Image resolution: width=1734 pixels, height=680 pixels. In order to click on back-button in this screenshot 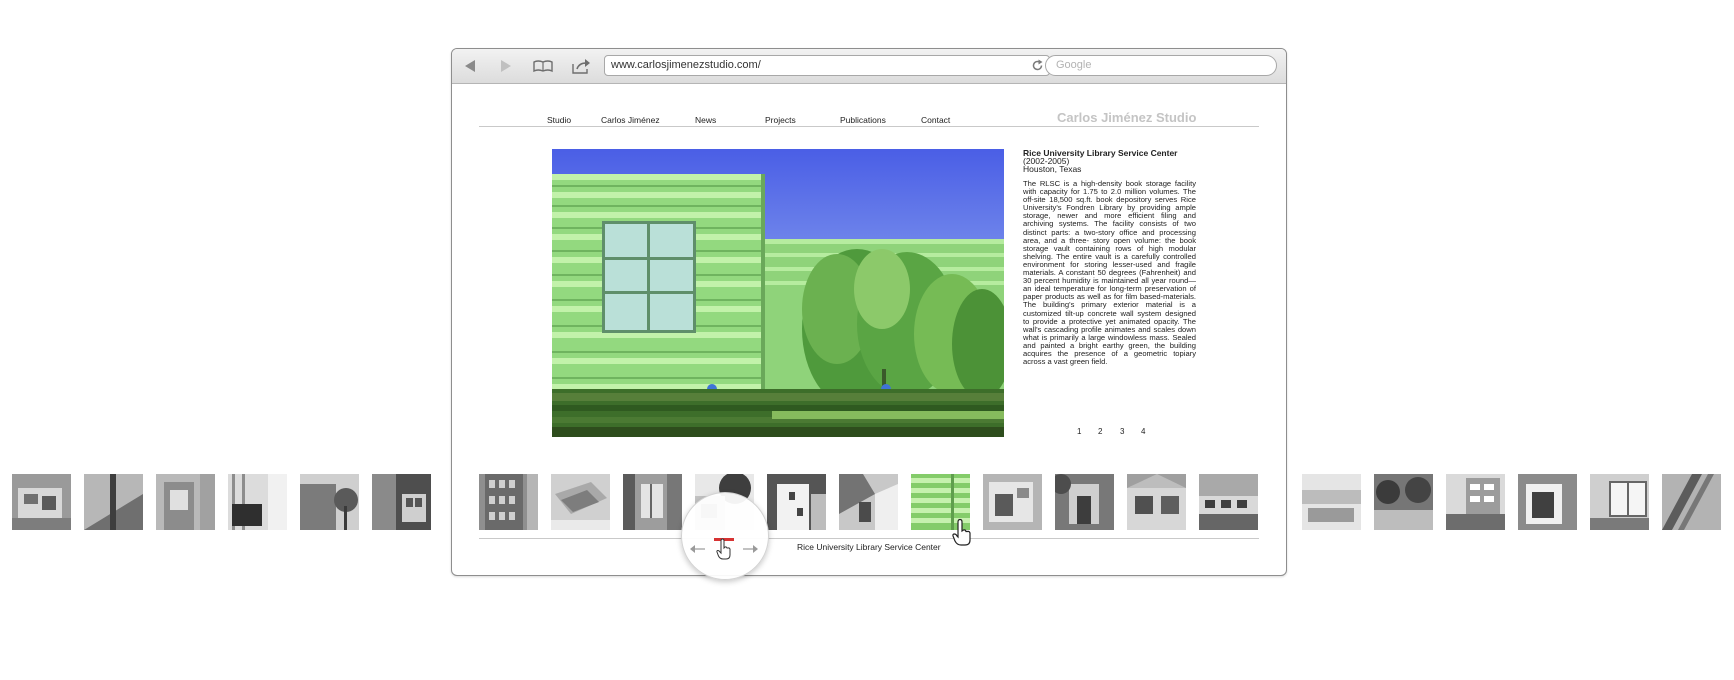, I will do `click(470, 66)`.